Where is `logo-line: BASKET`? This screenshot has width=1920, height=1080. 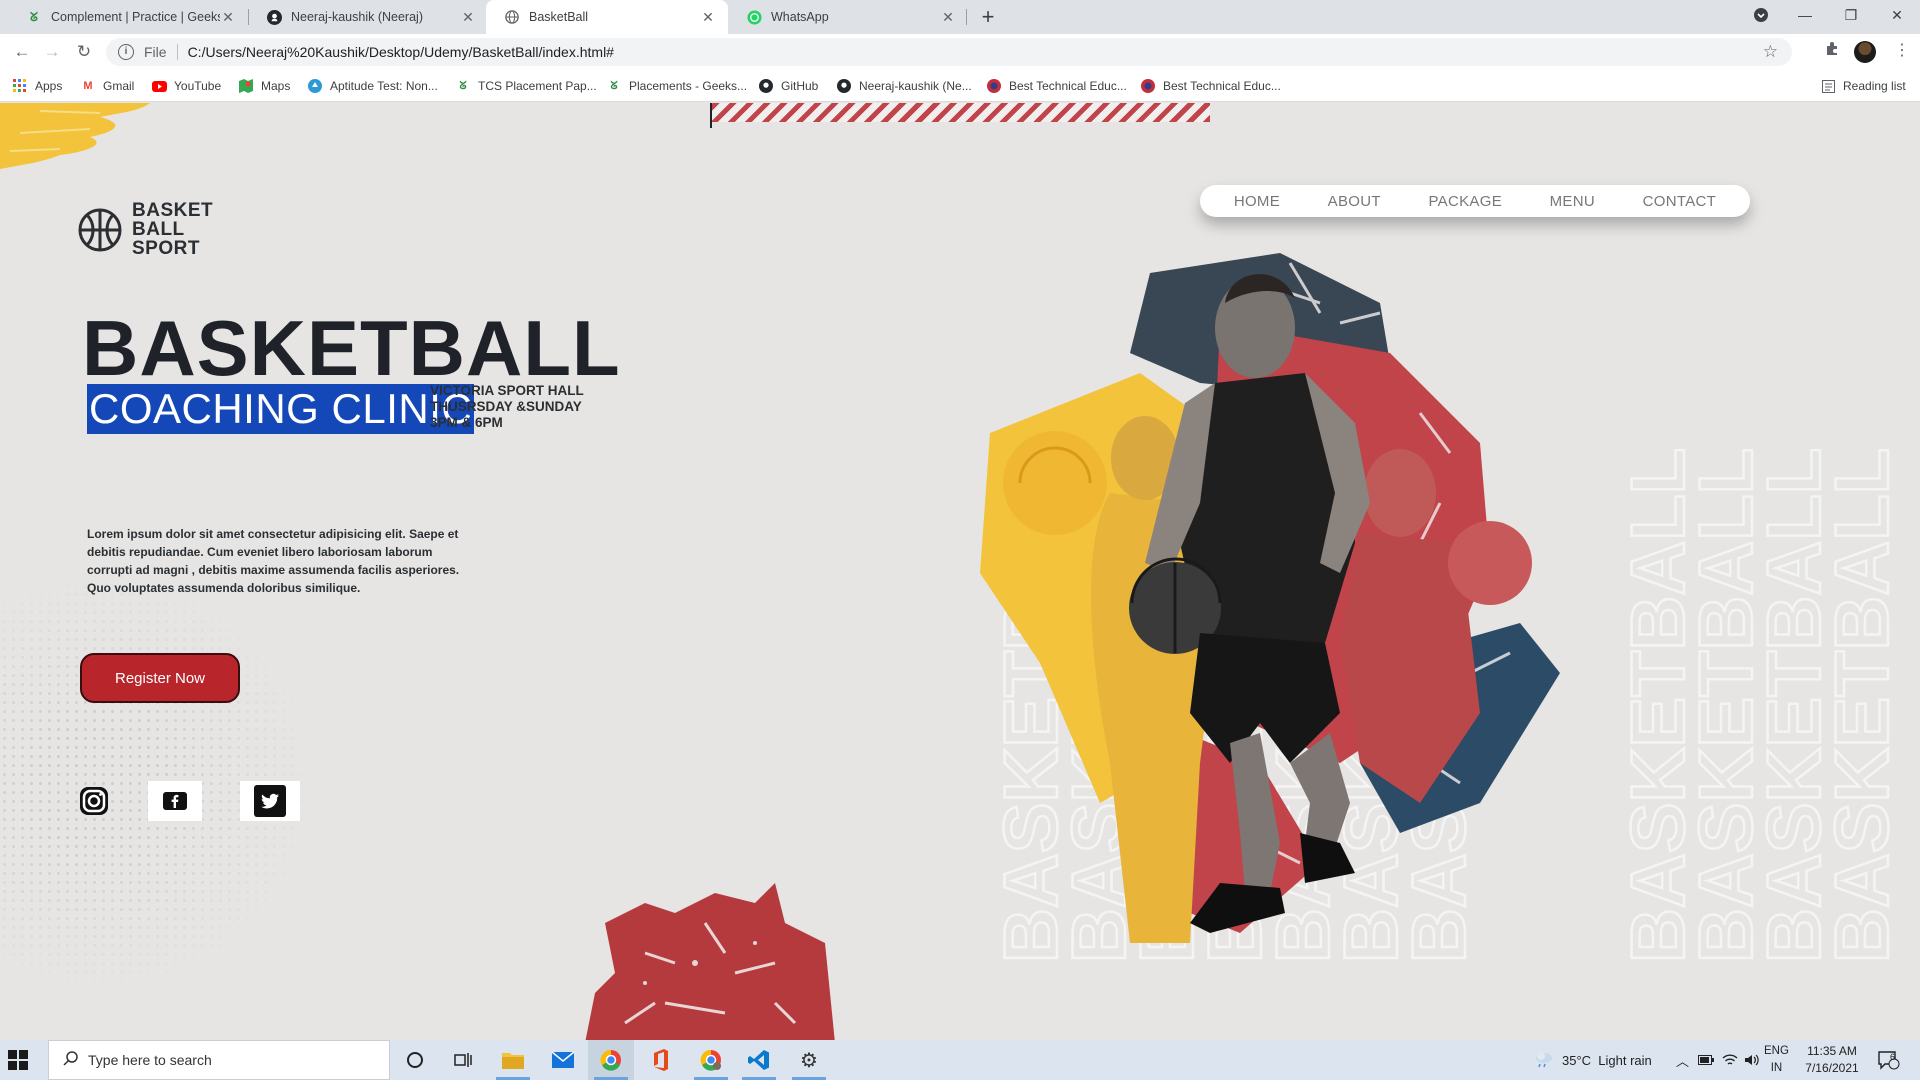
logo-line: BASKET is located at coordinates (173, 210).